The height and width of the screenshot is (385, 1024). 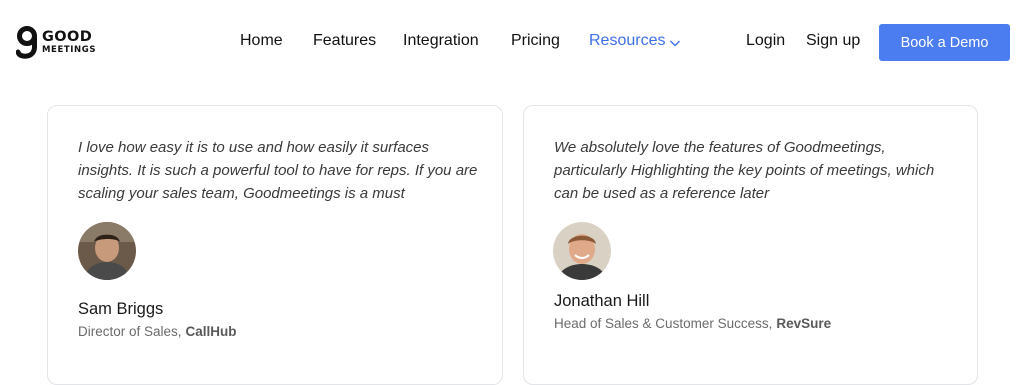 What do you see at coordinates (69, 49) in the screenshot?
I see `logo-line-2: MEETINGS` at bounding box center [69, 49].